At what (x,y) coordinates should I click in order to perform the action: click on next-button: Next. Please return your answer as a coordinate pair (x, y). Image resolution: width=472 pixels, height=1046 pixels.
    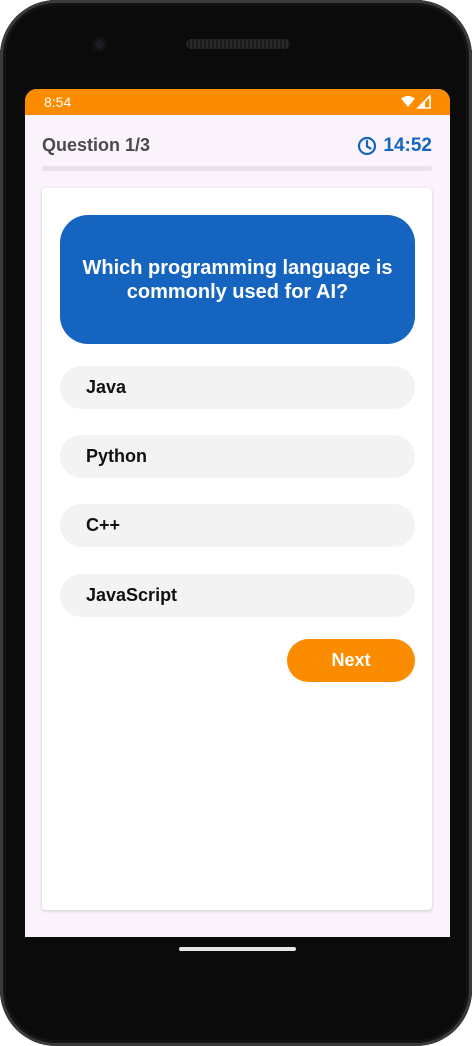
    Looking at the image, I should click on (351, 660).